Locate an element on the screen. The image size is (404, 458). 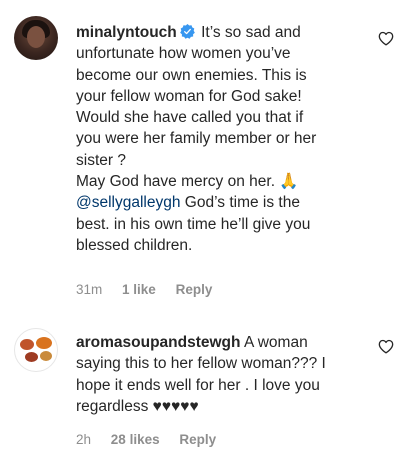
comment-timestamp: 31m is located at coordinates (89, 289).